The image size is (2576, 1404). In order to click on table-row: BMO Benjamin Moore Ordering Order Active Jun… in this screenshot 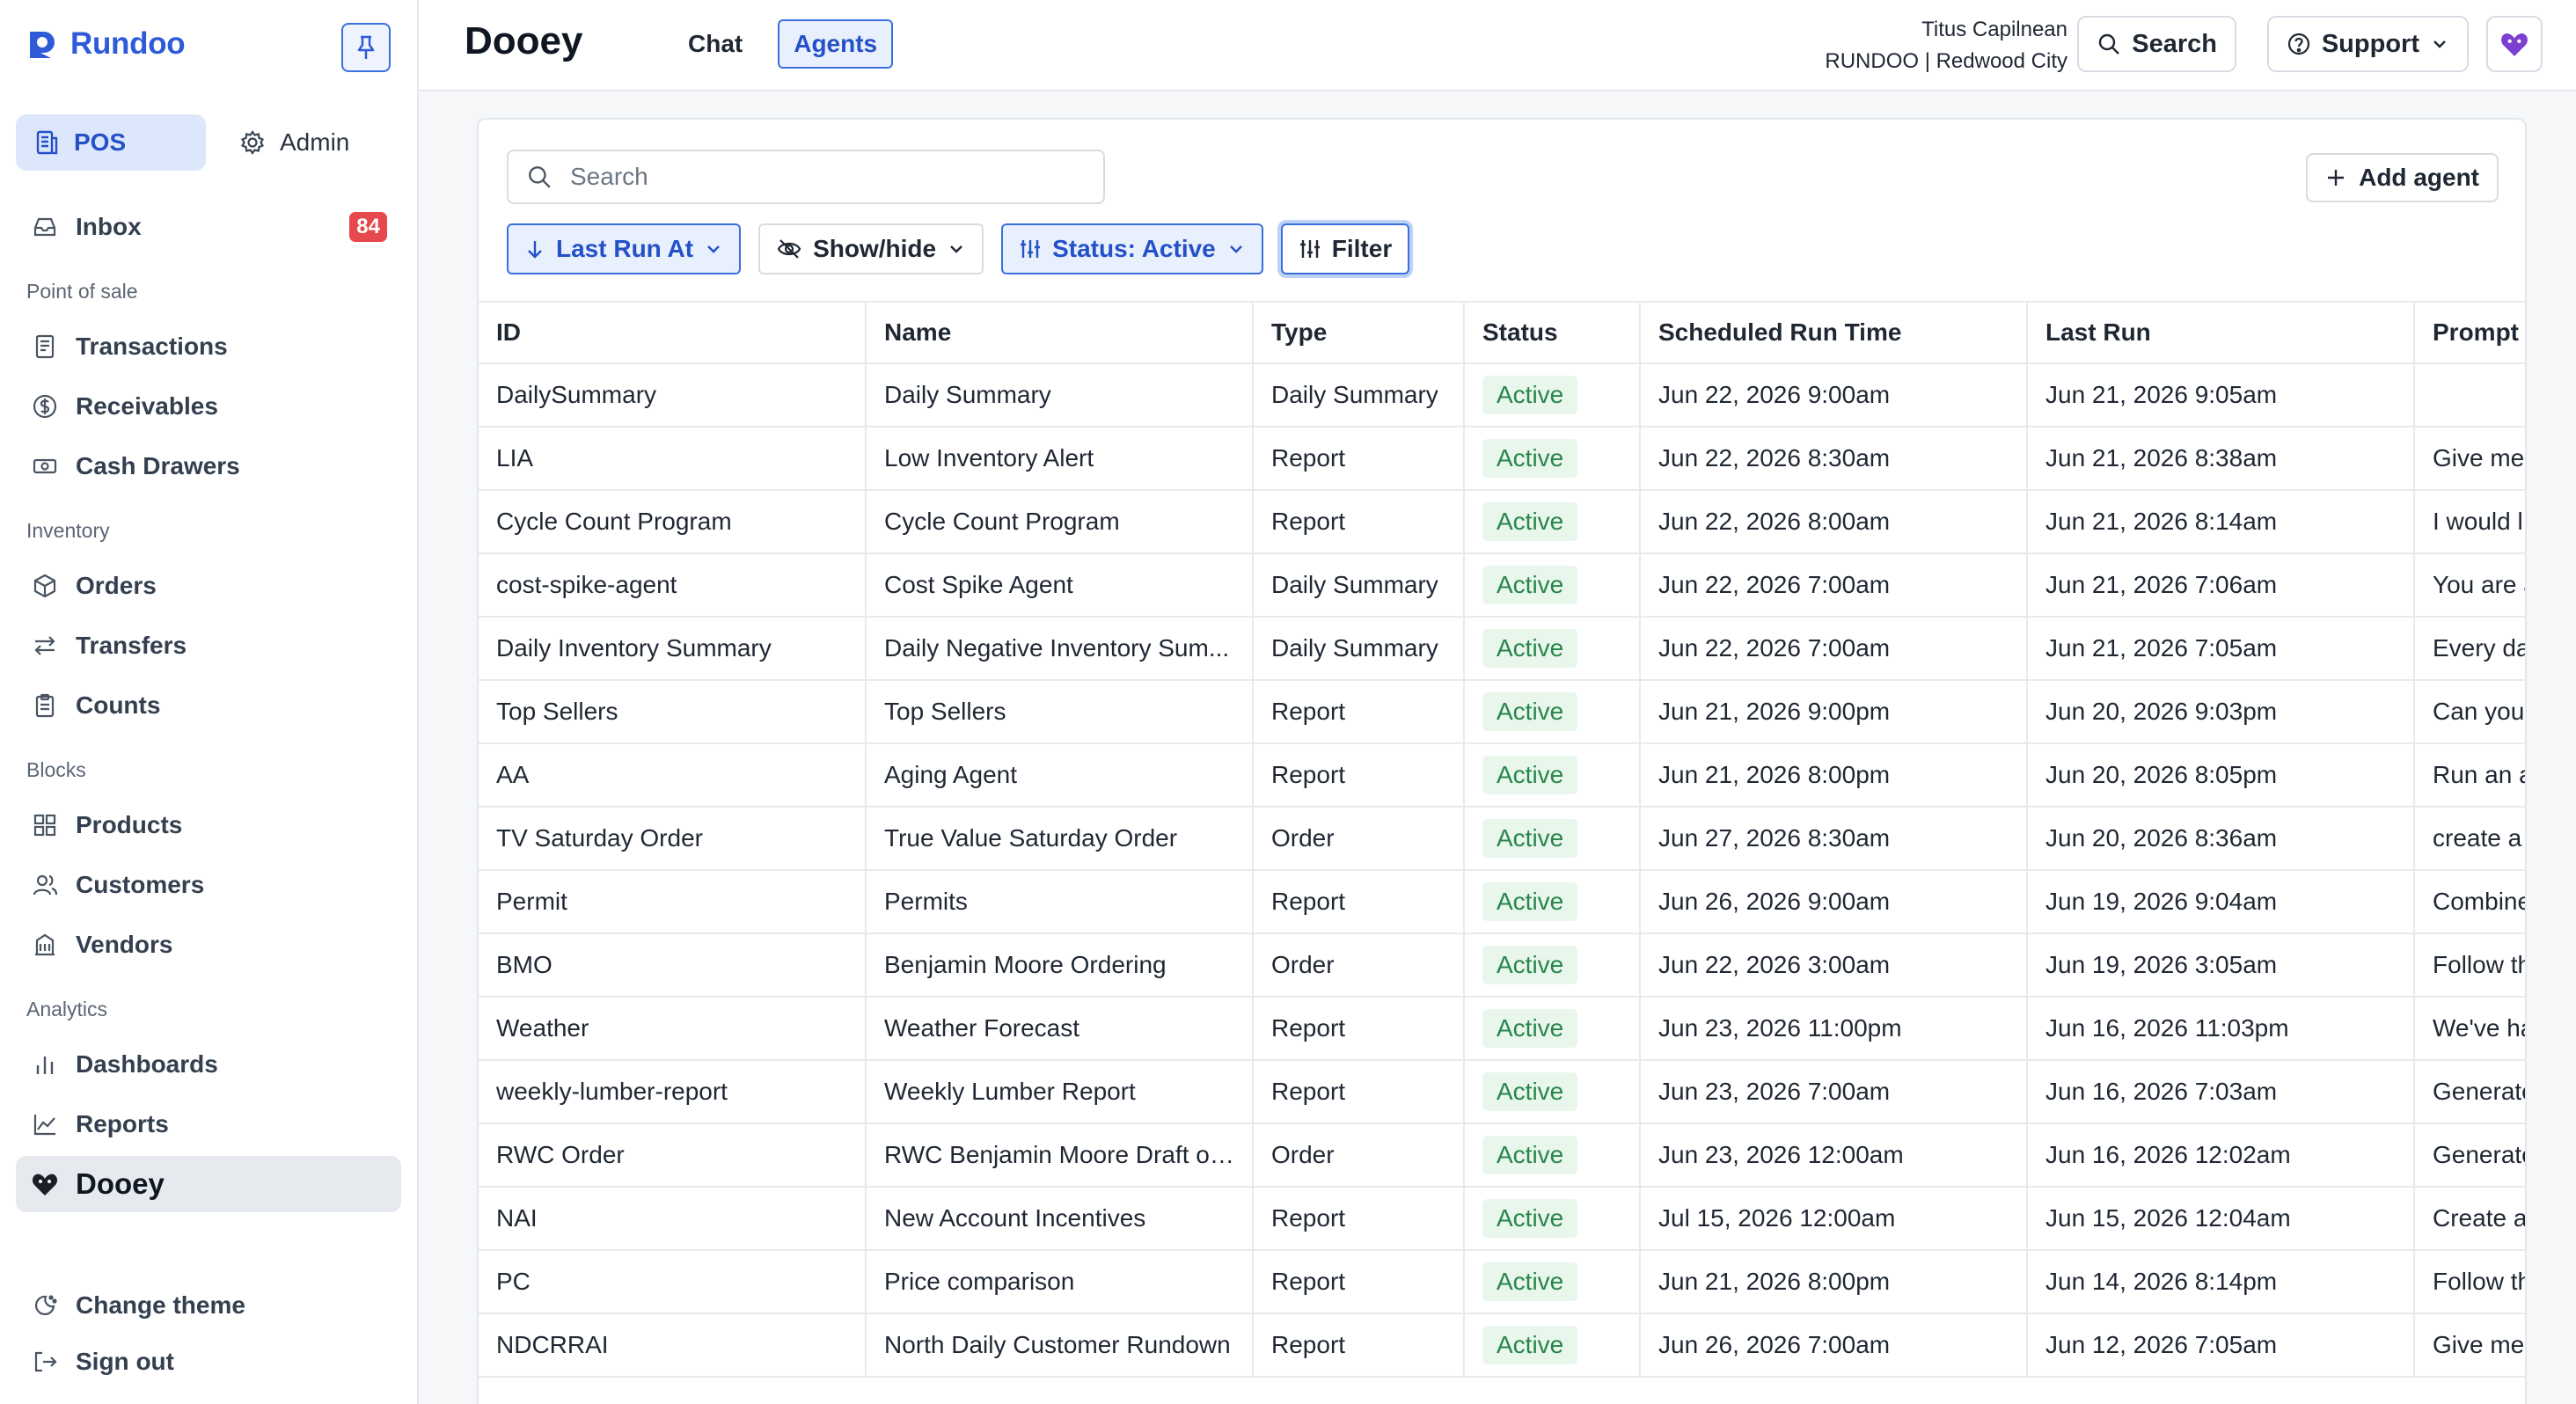, I will do `click(1502, 965)`.